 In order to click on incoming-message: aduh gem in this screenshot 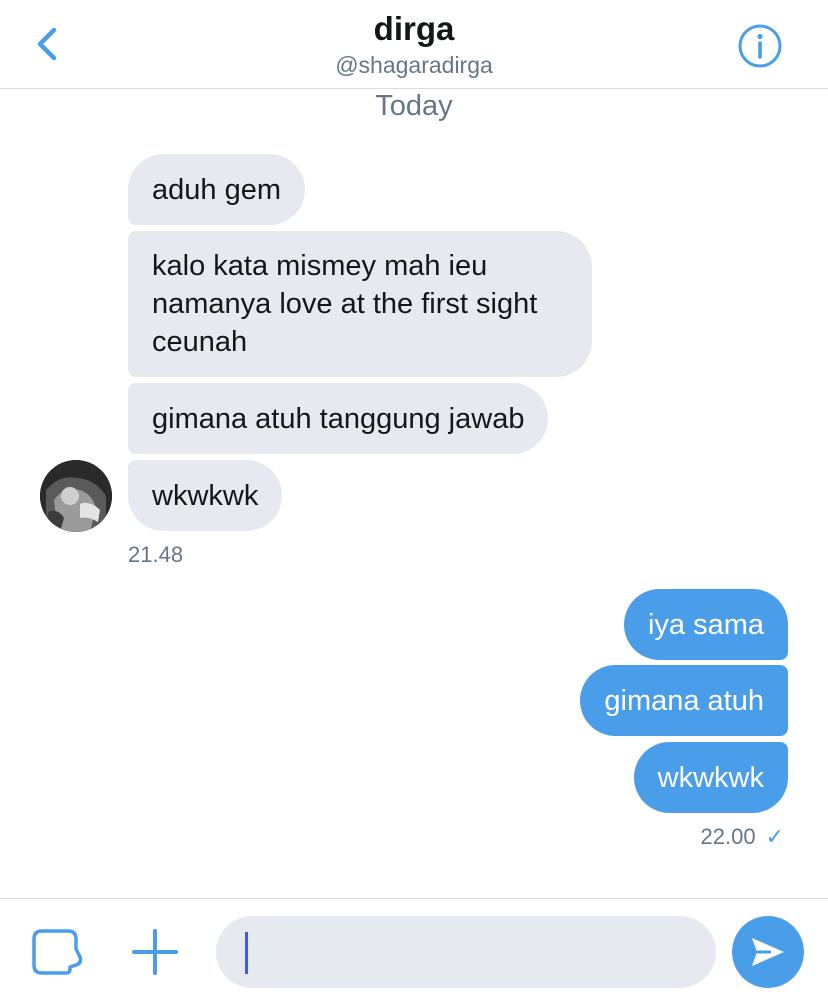, I will do `click(216, 189)`.